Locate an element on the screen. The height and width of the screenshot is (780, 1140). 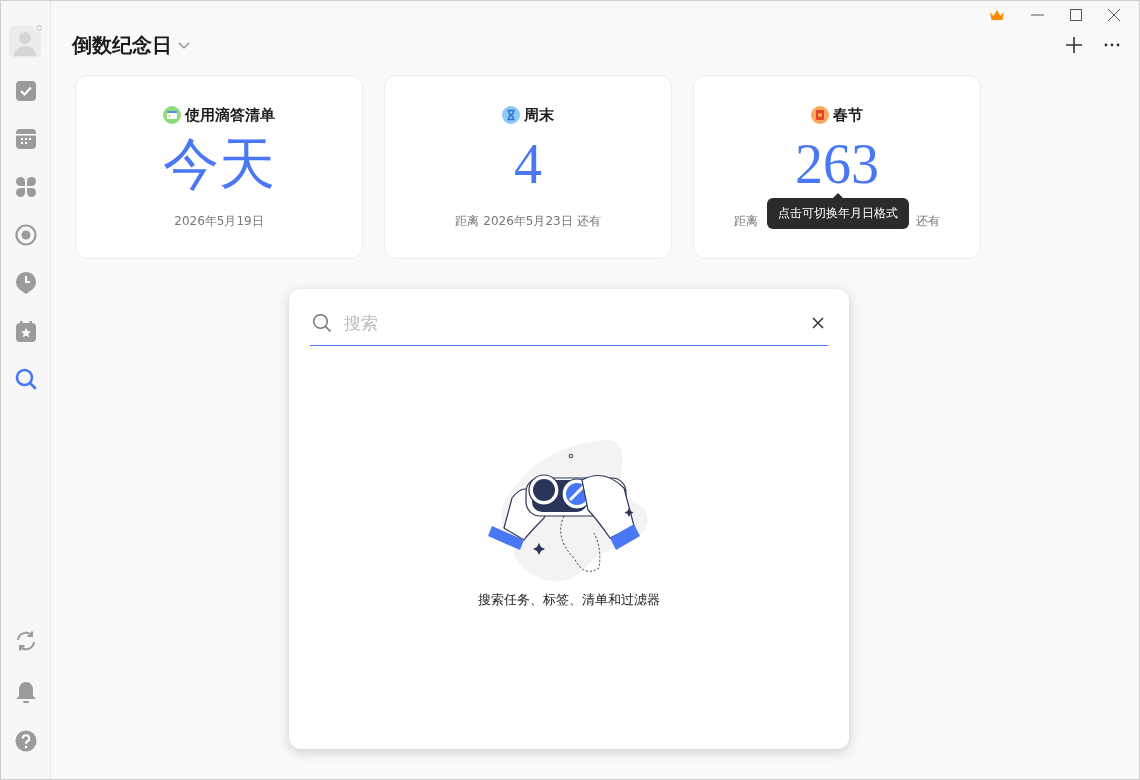
countdown-value: 4 is located at coordinates (528, 164).